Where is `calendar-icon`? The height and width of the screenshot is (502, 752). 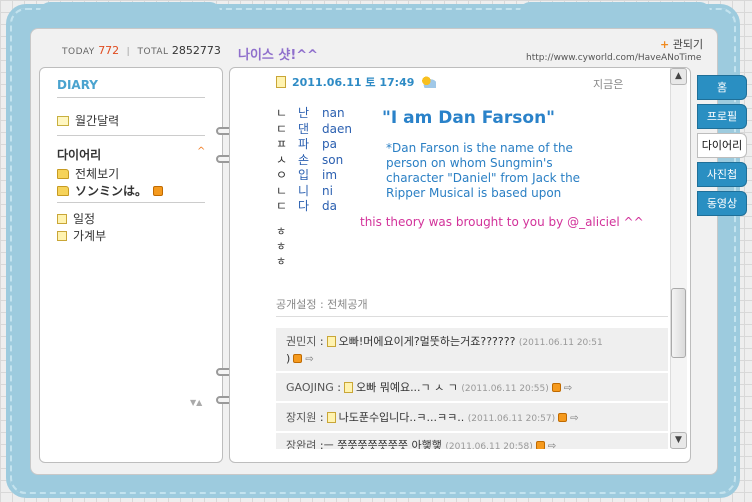 calendar-icon is located at coordinates (63, 120).